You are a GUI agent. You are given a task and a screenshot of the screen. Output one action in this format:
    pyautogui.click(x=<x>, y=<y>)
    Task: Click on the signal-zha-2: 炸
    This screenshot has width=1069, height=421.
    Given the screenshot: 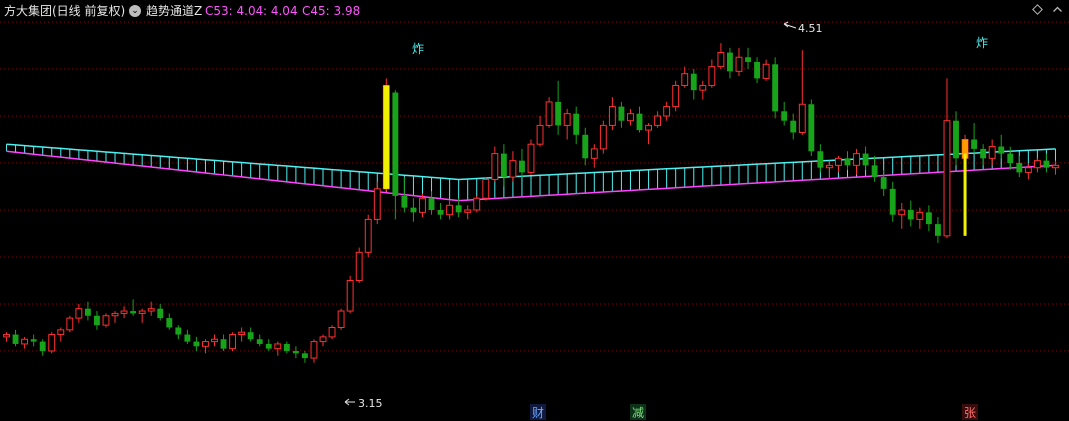 What is the action you would take?
    pyautogui.click(x=982, y=43)
    